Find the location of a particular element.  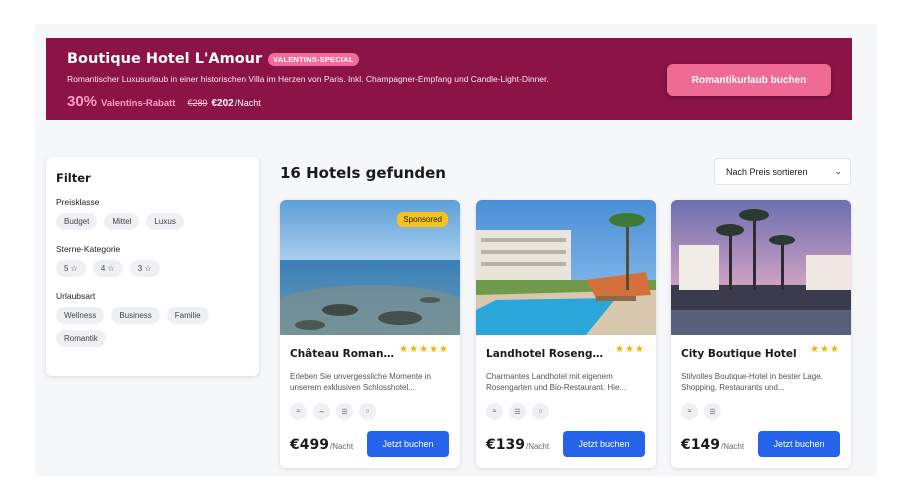

hotel-name: City Boutique Hotel is located at coordinates (743, 354).